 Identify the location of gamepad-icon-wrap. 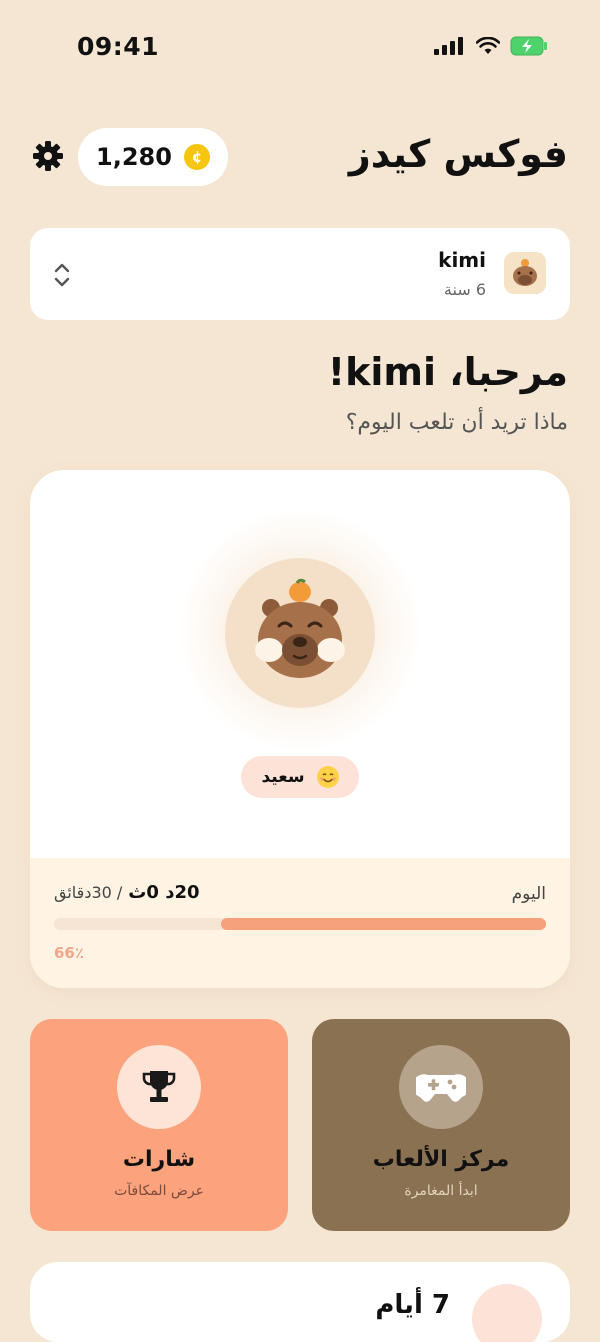
(441, 1087).